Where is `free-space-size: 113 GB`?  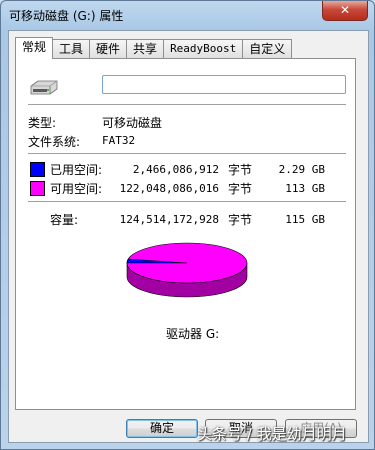
free-space-size: 113 GB is located at coordinates (305, 188).